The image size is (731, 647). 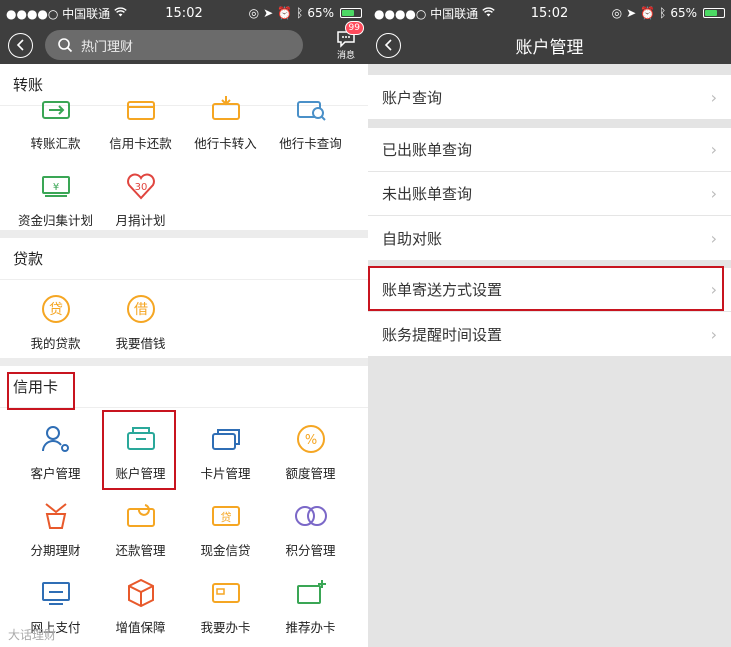 What do you see at coordinates (427, 194) in the screenshot?
I see `menu-item-label: 未出账单查询` at bounding box center [427, 194].